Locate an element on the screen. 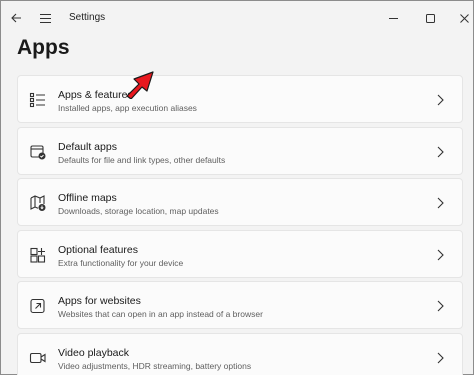  apps-websites-icon is located at coordinates (38, 306).